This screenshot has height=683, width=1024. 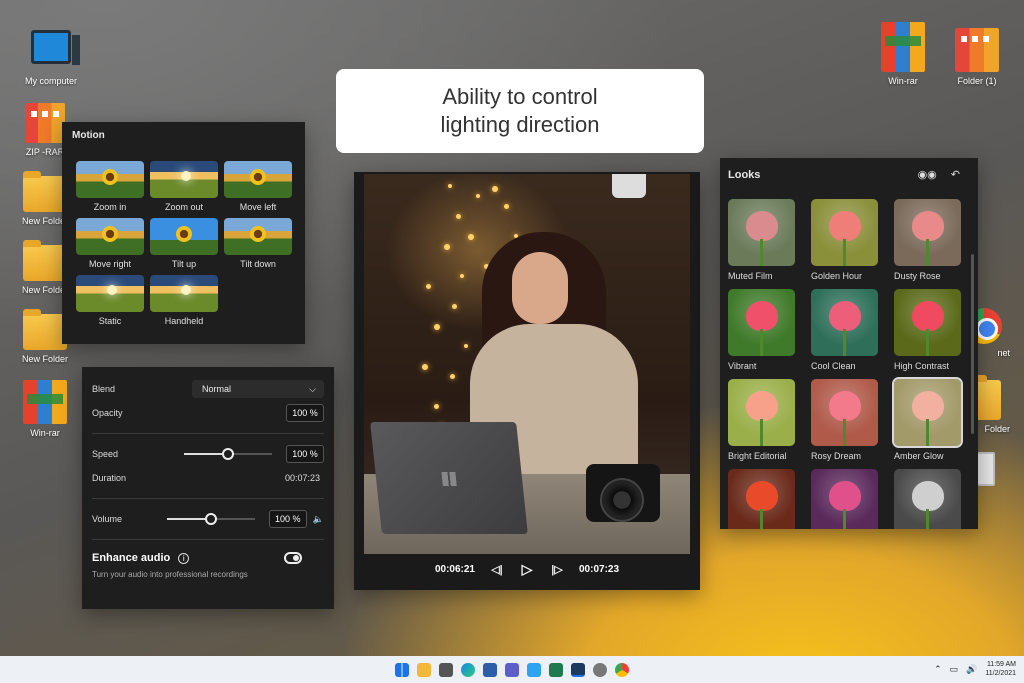 What do you see at coordinates (629, 186) in the screenshot?
I see `pendant-lamp` at bounding box center [629, 186].